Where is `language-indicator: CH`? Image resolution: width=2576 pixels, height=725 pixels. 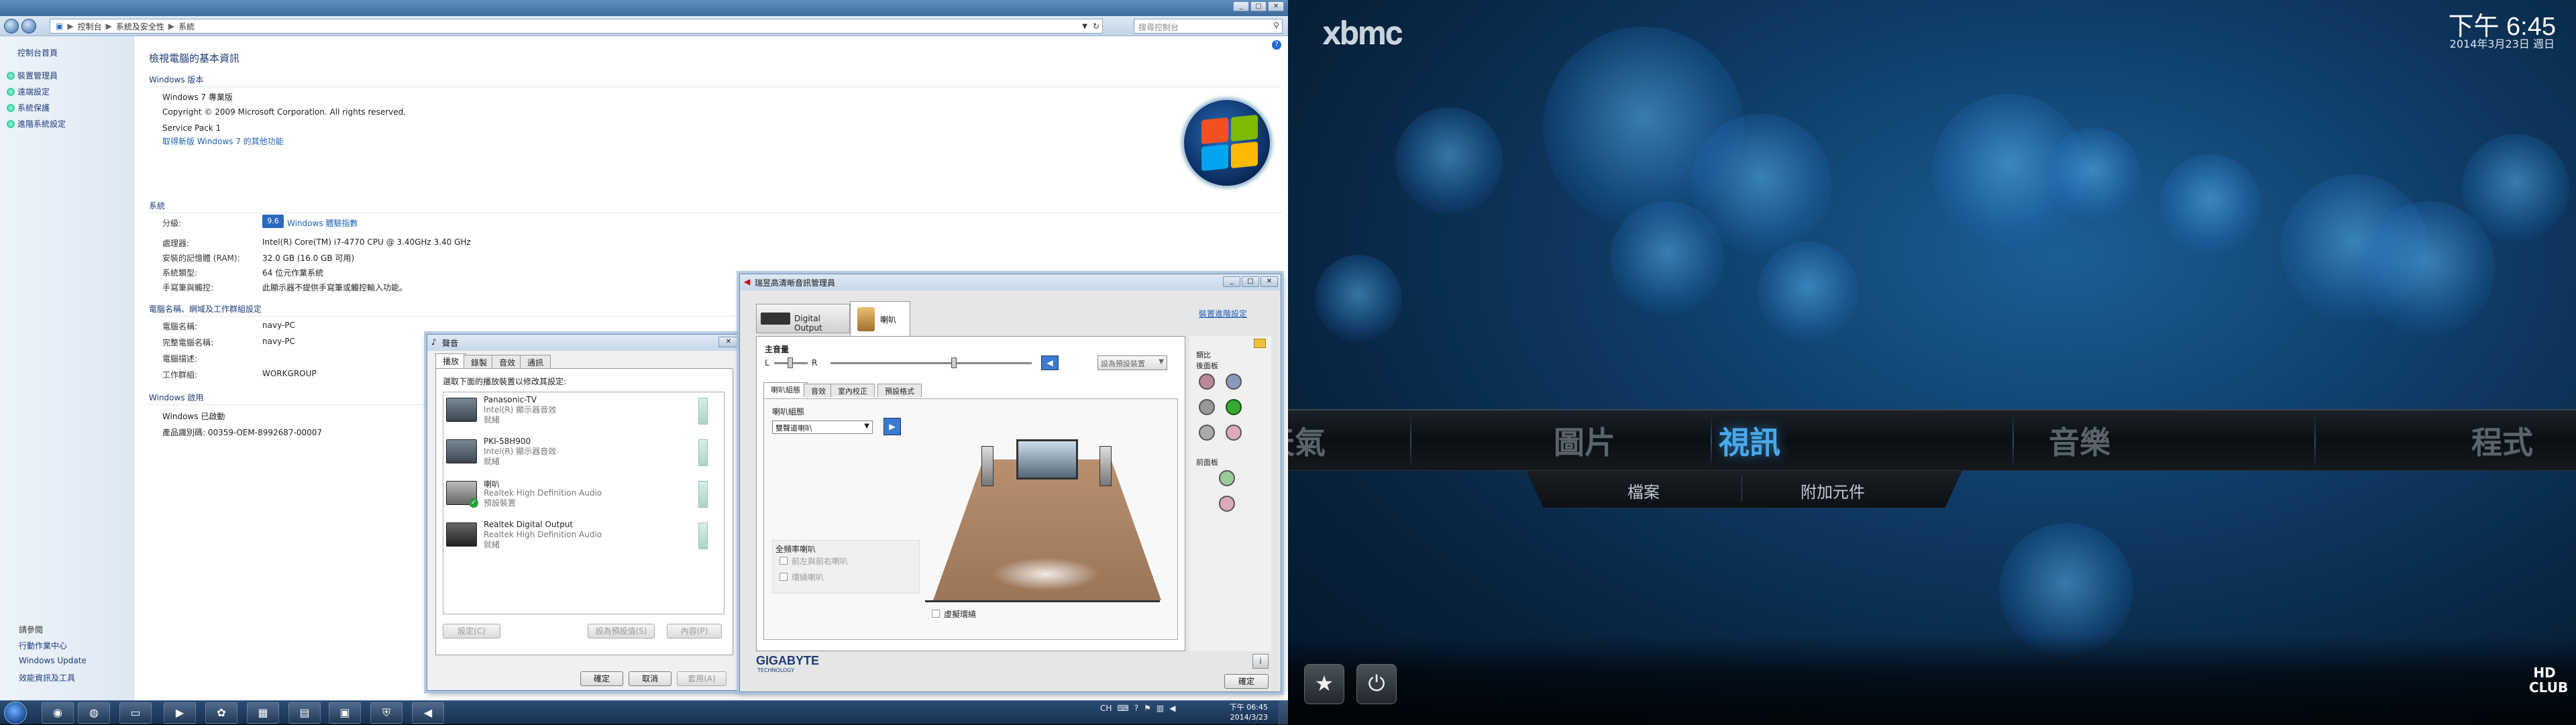 language-indicator: CH is located at coordinates (1106, 708).